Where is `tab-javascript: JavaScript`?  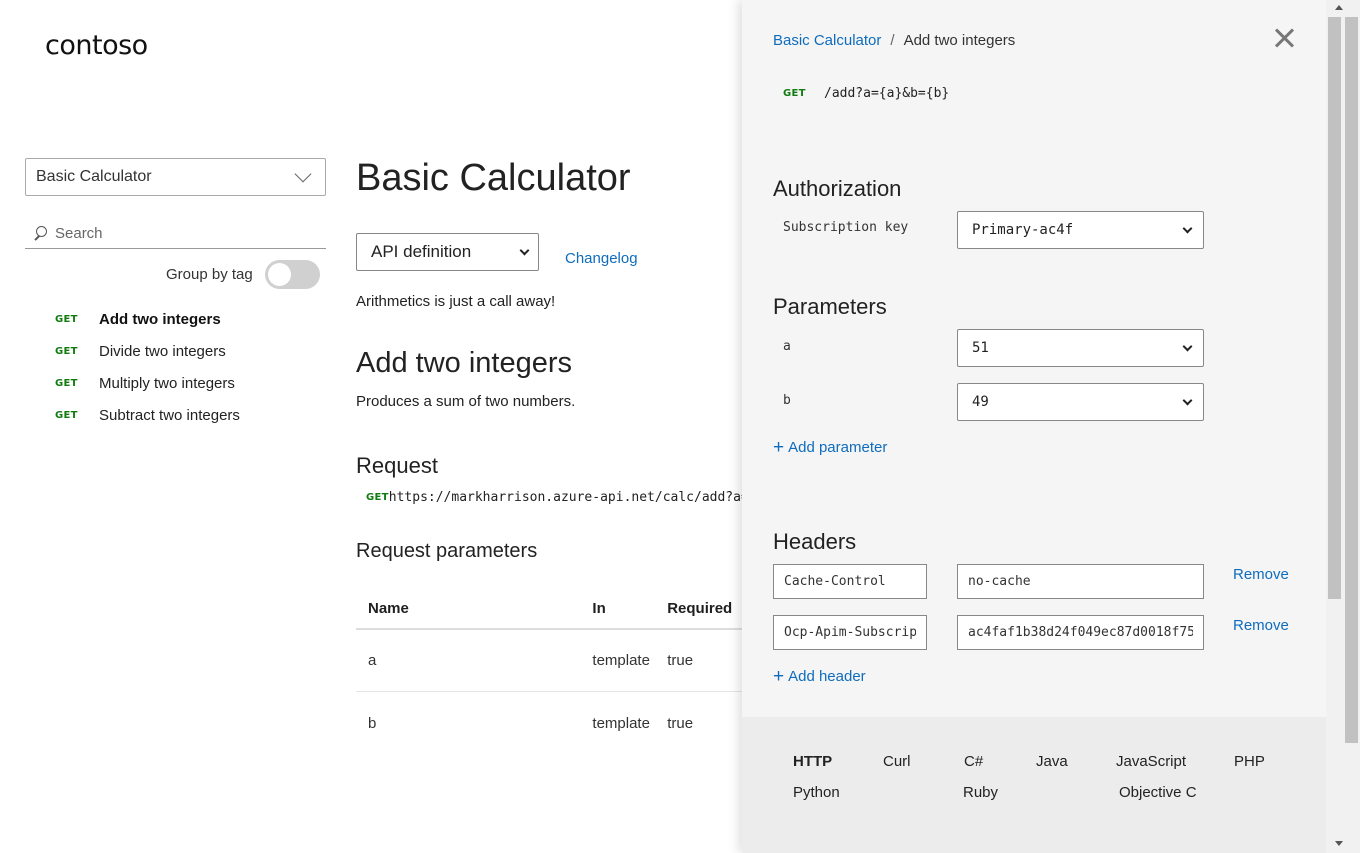 tab-javascript: JavaScript is located at coordinates (1151, 761).